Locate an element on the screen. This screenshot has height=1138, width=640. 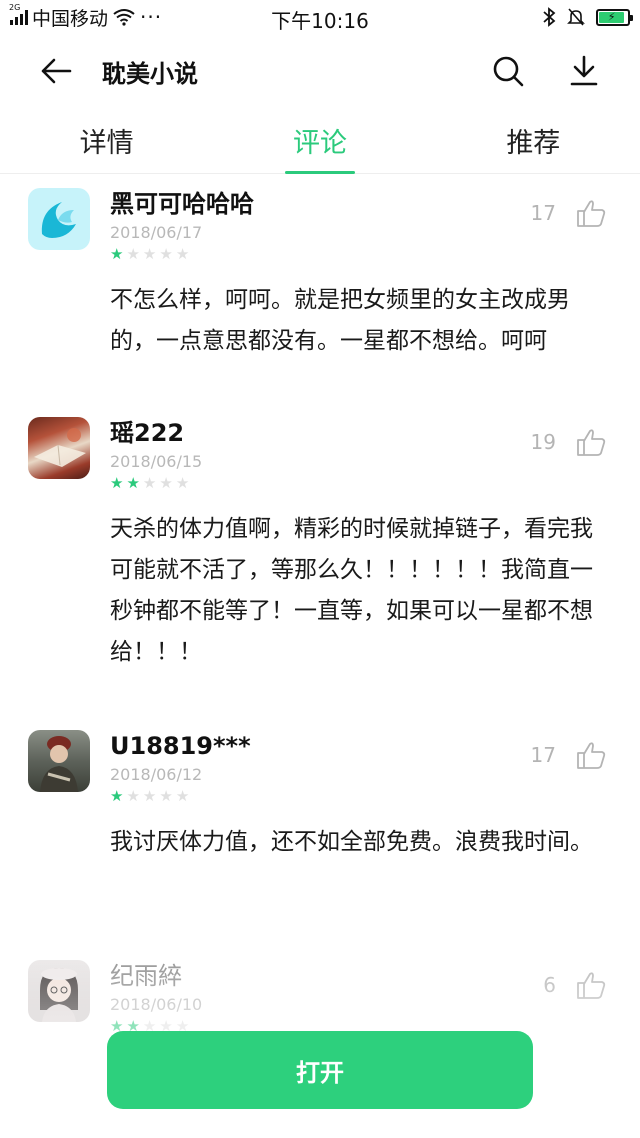
battery-icon: ⚡ is located at coordinates (614, 17).